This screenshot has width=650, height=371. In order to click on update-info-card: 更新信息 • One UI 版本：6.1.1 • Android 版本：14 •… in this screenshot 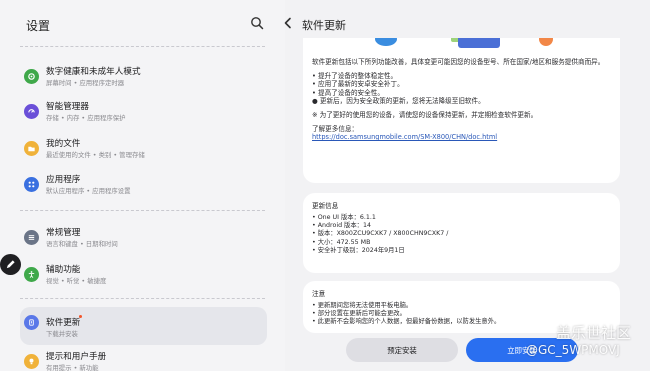, I will do `click(461, 233)`.